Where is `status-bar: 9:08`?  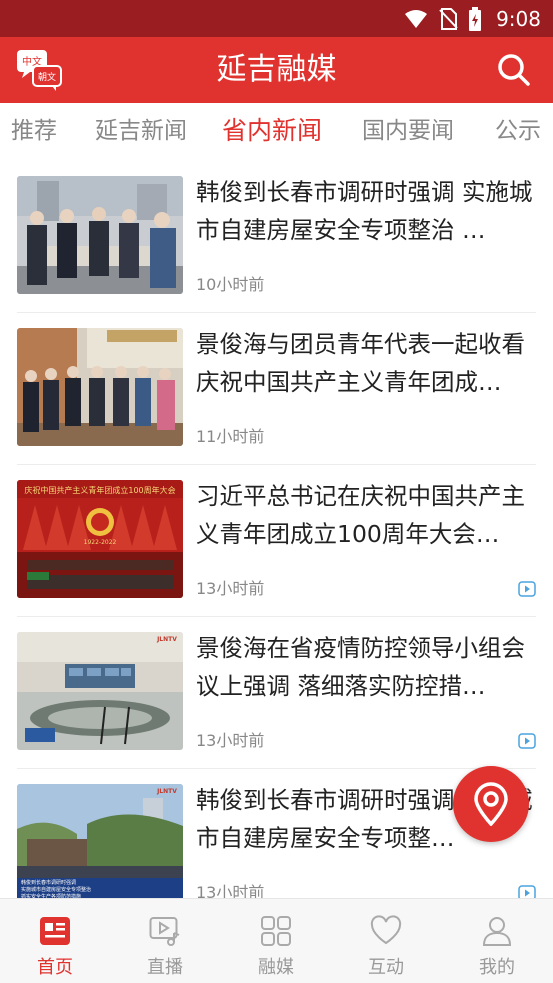
status-bar: 9:08 is located at coordinates (276, 18).